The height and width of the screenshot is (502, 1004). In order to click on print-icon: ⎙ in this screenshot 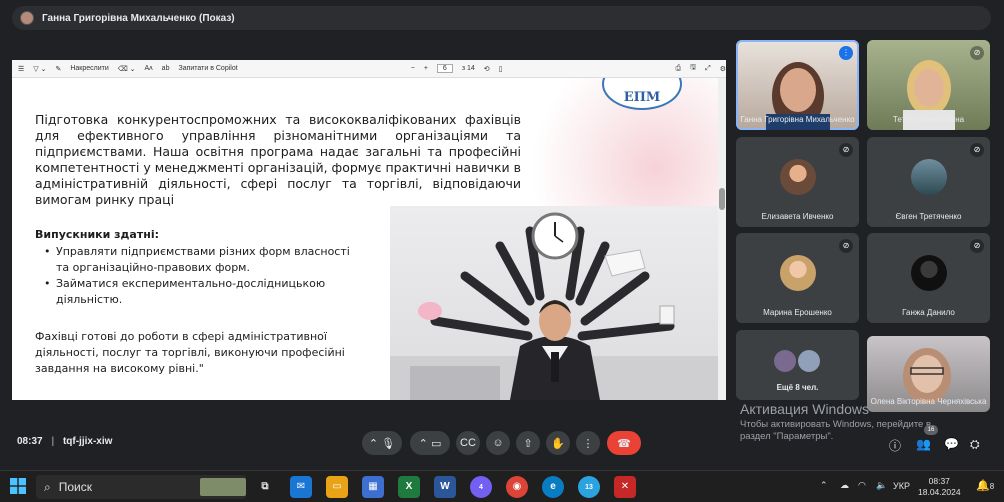, I will do `click(679, 69)`.